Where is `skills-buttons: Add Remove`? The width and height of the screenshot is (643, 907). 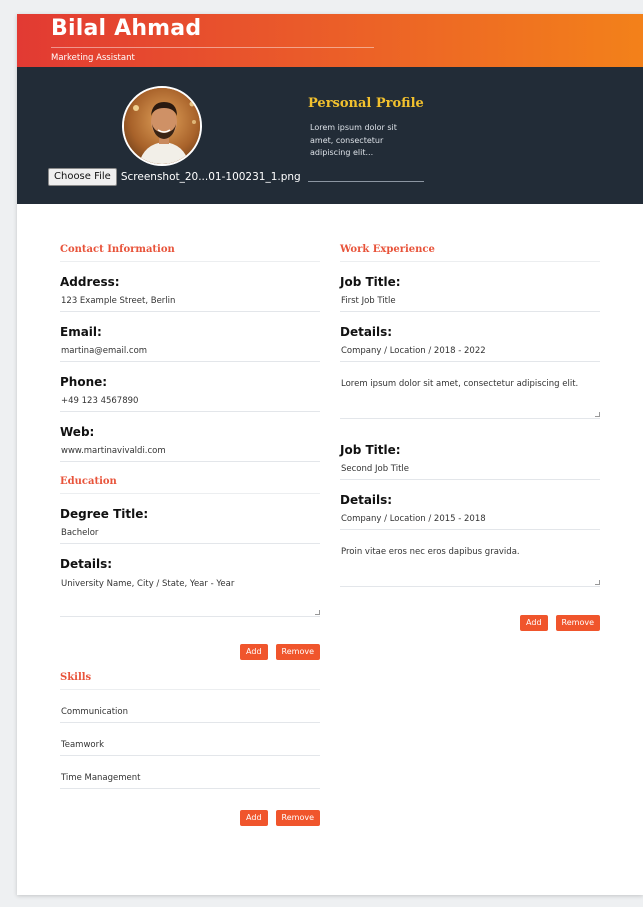
skills-buttons: Add Remove is located at coordinates (190, 818).